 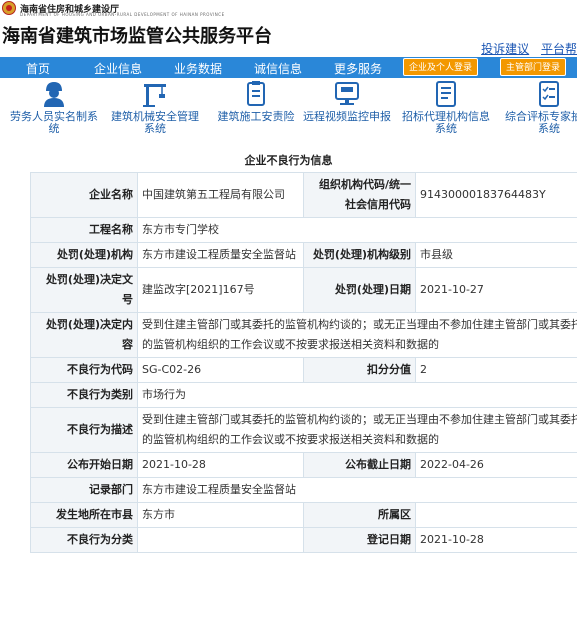 I want to click on nav-business-data: 业务数据, so click(x=198, y=68).